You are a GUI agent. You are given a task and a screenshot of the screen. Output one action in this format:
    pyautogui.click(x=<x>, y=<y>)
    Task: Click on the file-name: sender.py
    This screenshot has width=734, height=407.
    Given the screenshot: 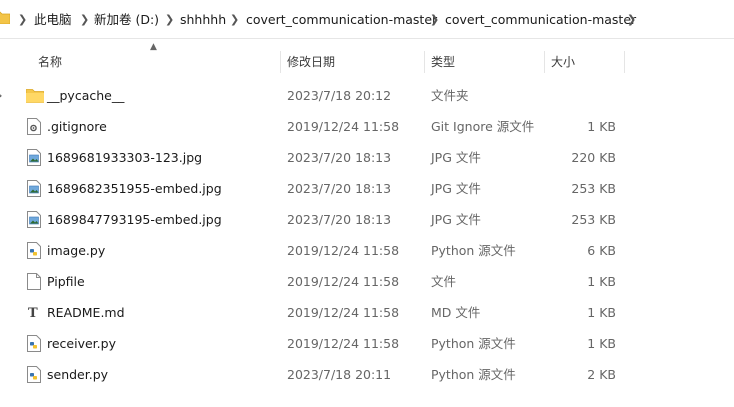 What is the action you would take?
    pyautogui.click(x=77, y=374)
    